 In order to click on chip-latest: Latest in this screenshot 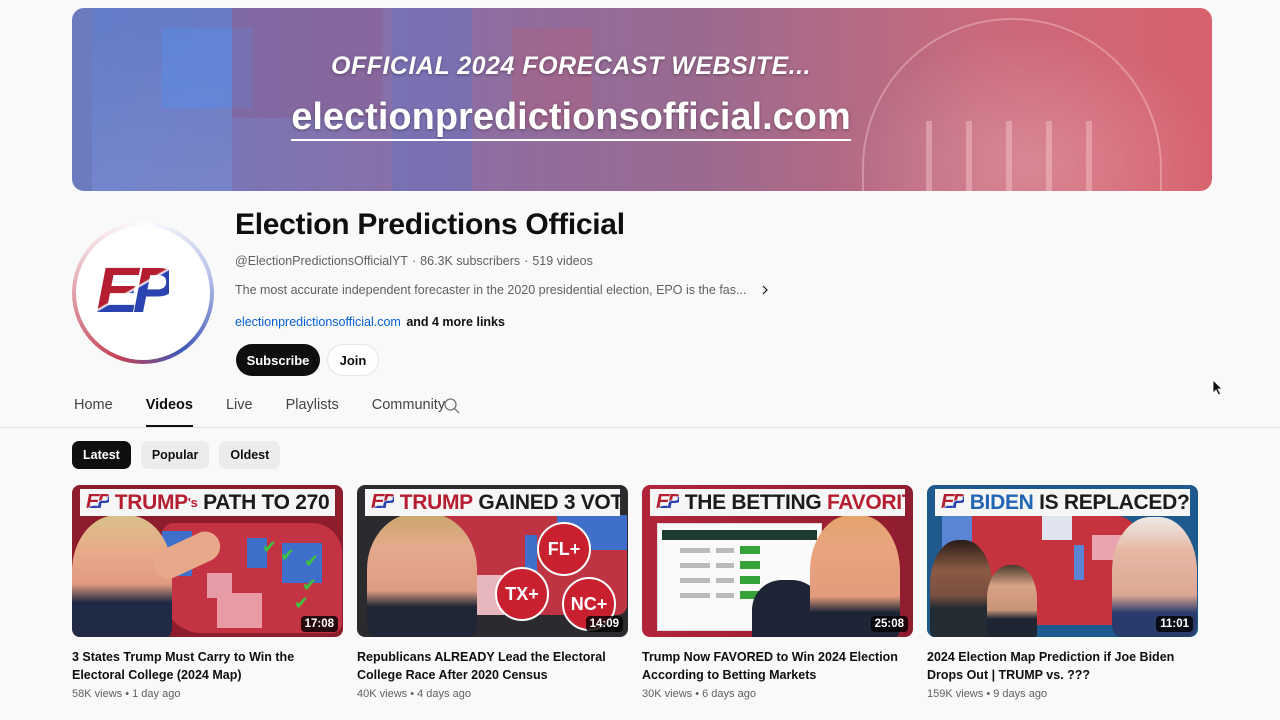, I will do `click(101, 455)`.